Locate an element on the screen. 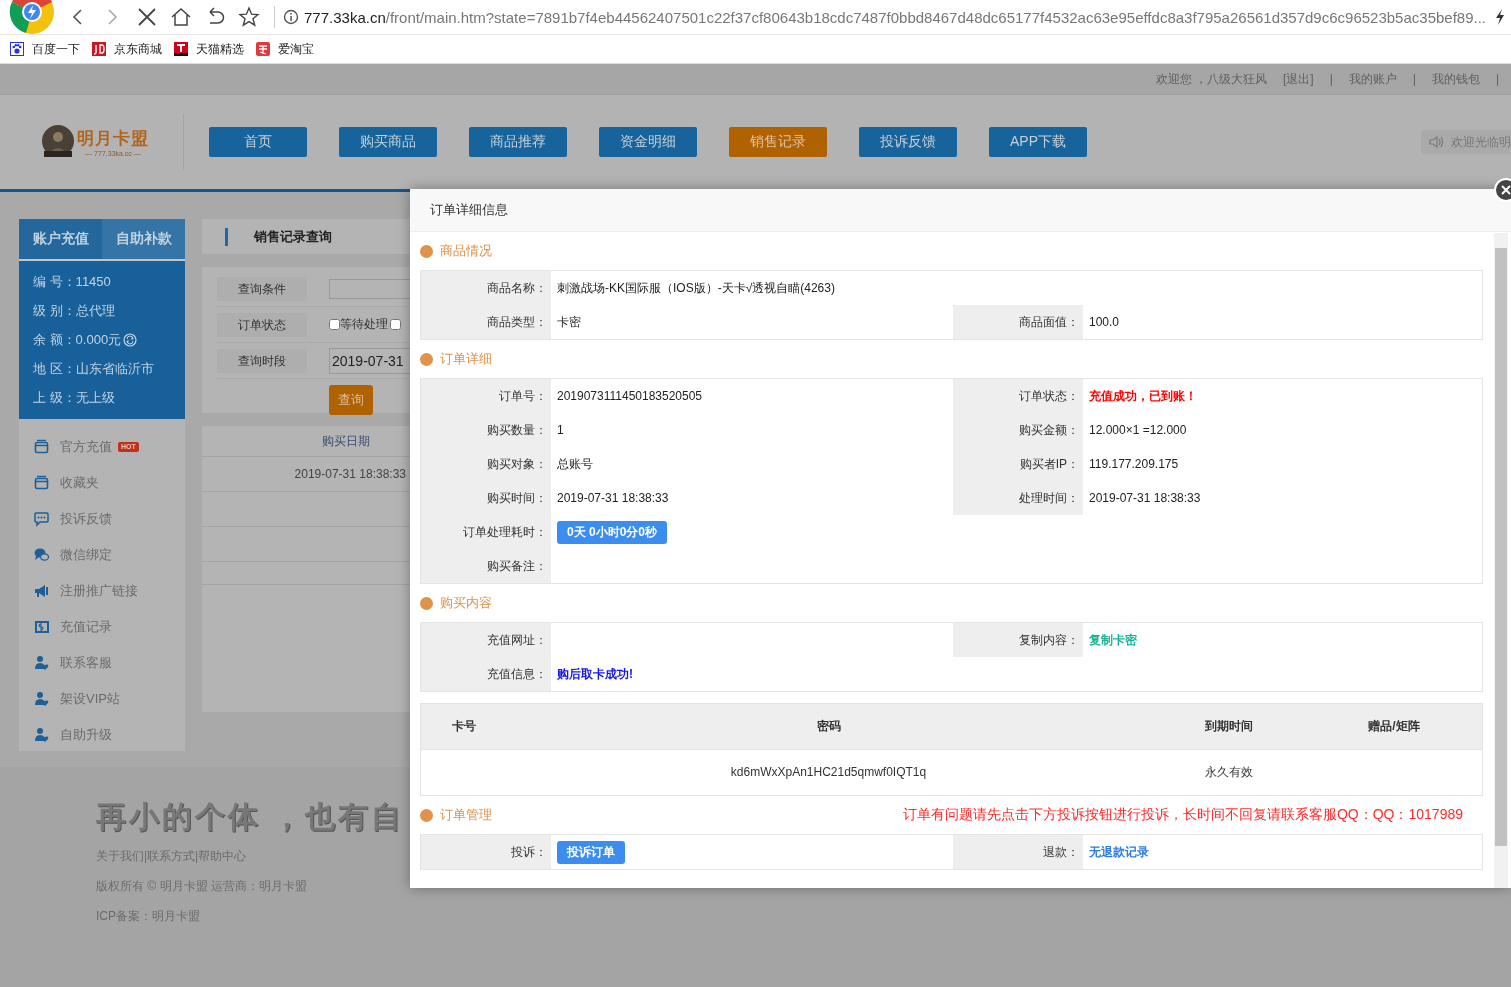  top-link: 我的钱包 is located at coordinates (1455, 79).